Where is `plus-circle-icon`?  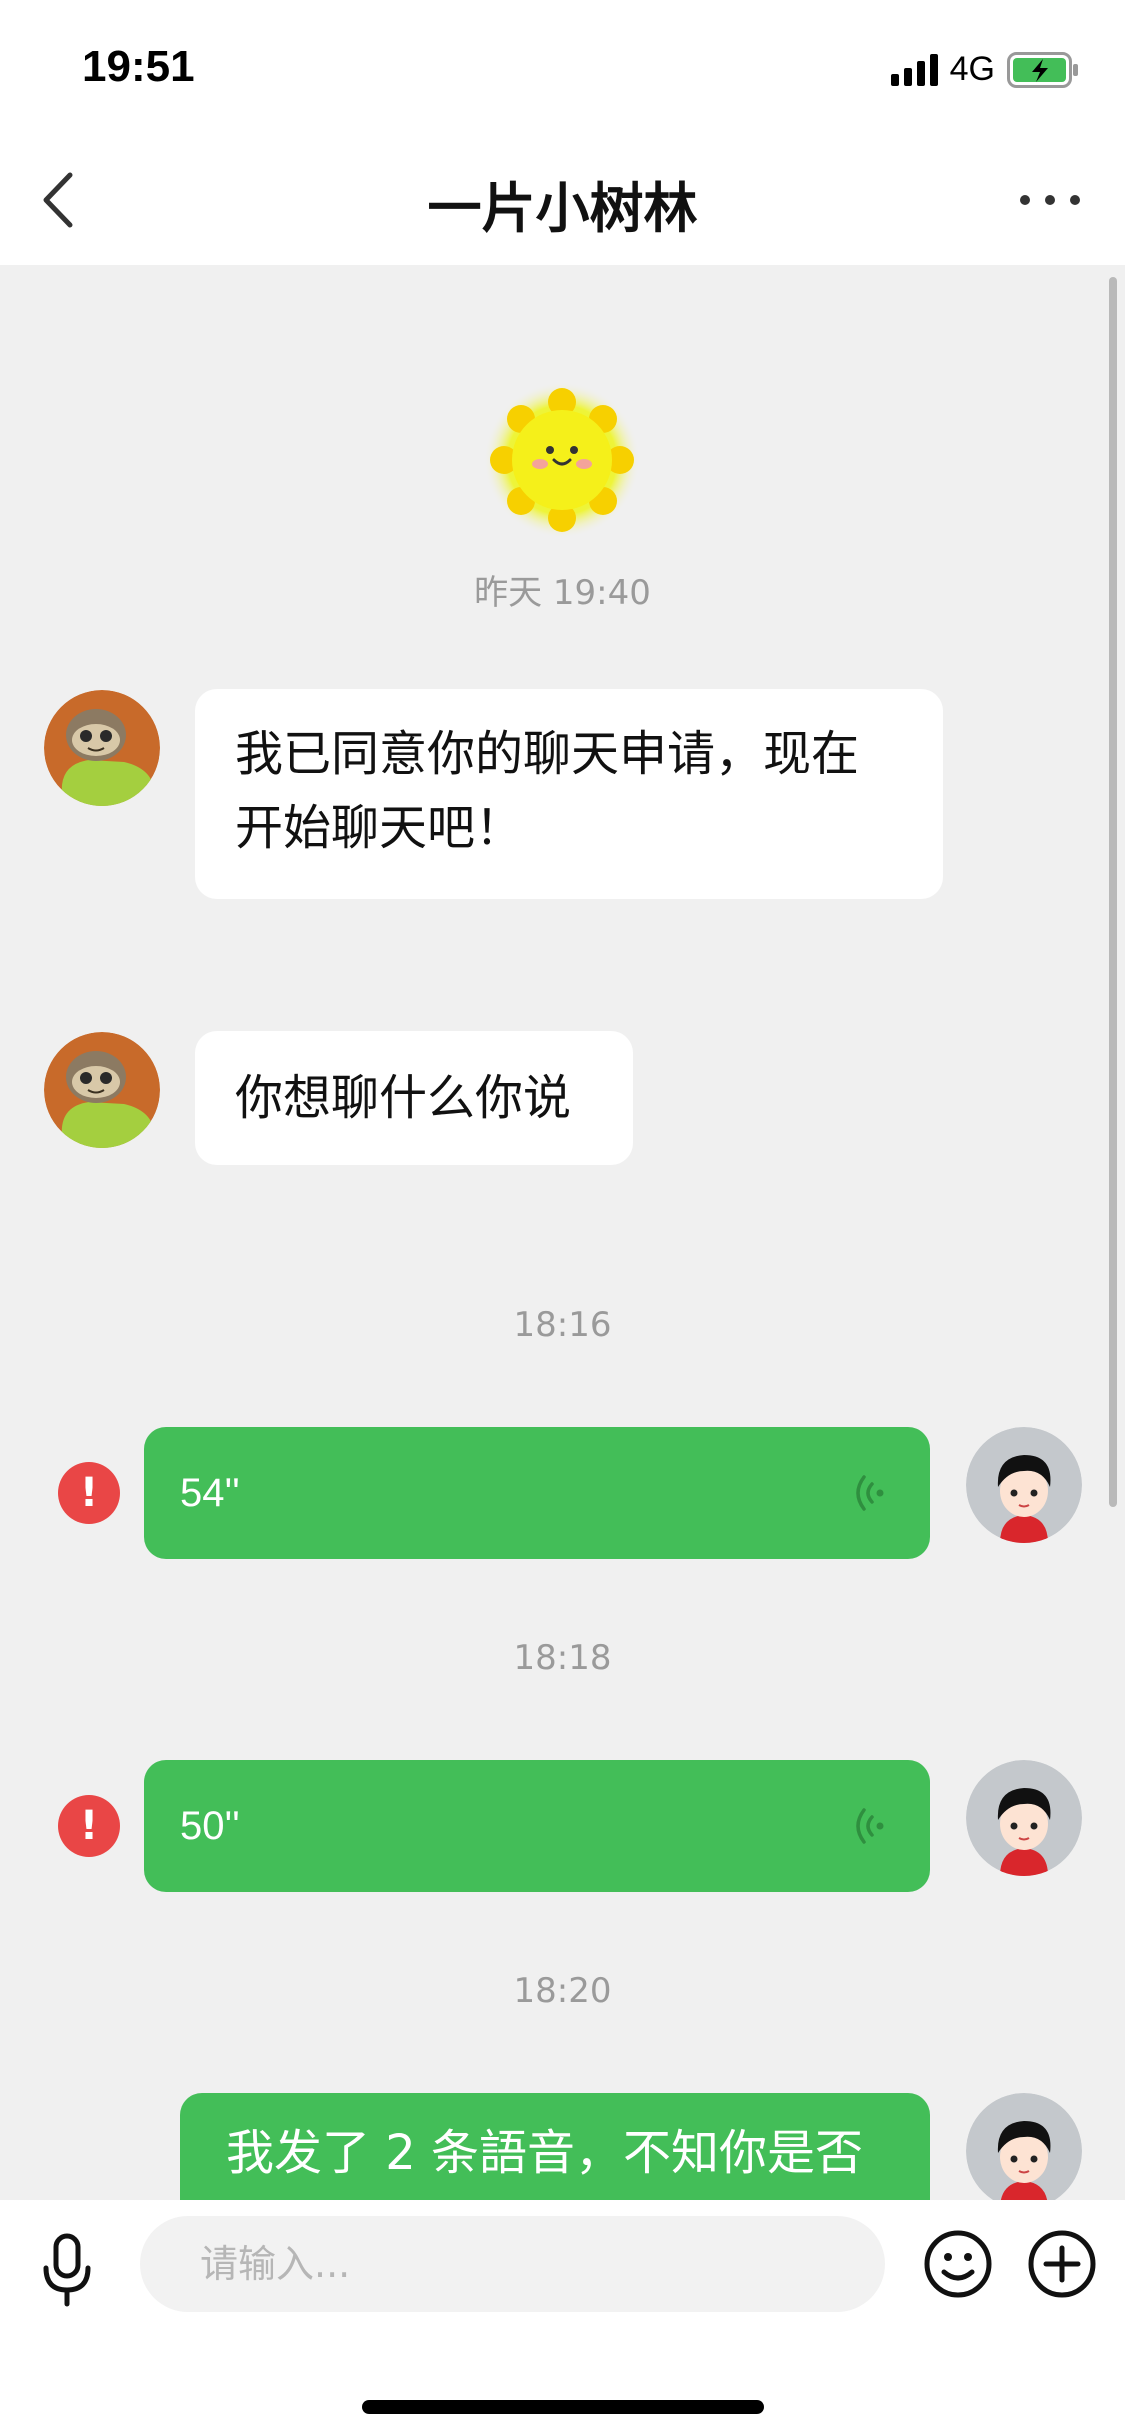 plus-circle-icon is located at coordinates (1062, 2264).